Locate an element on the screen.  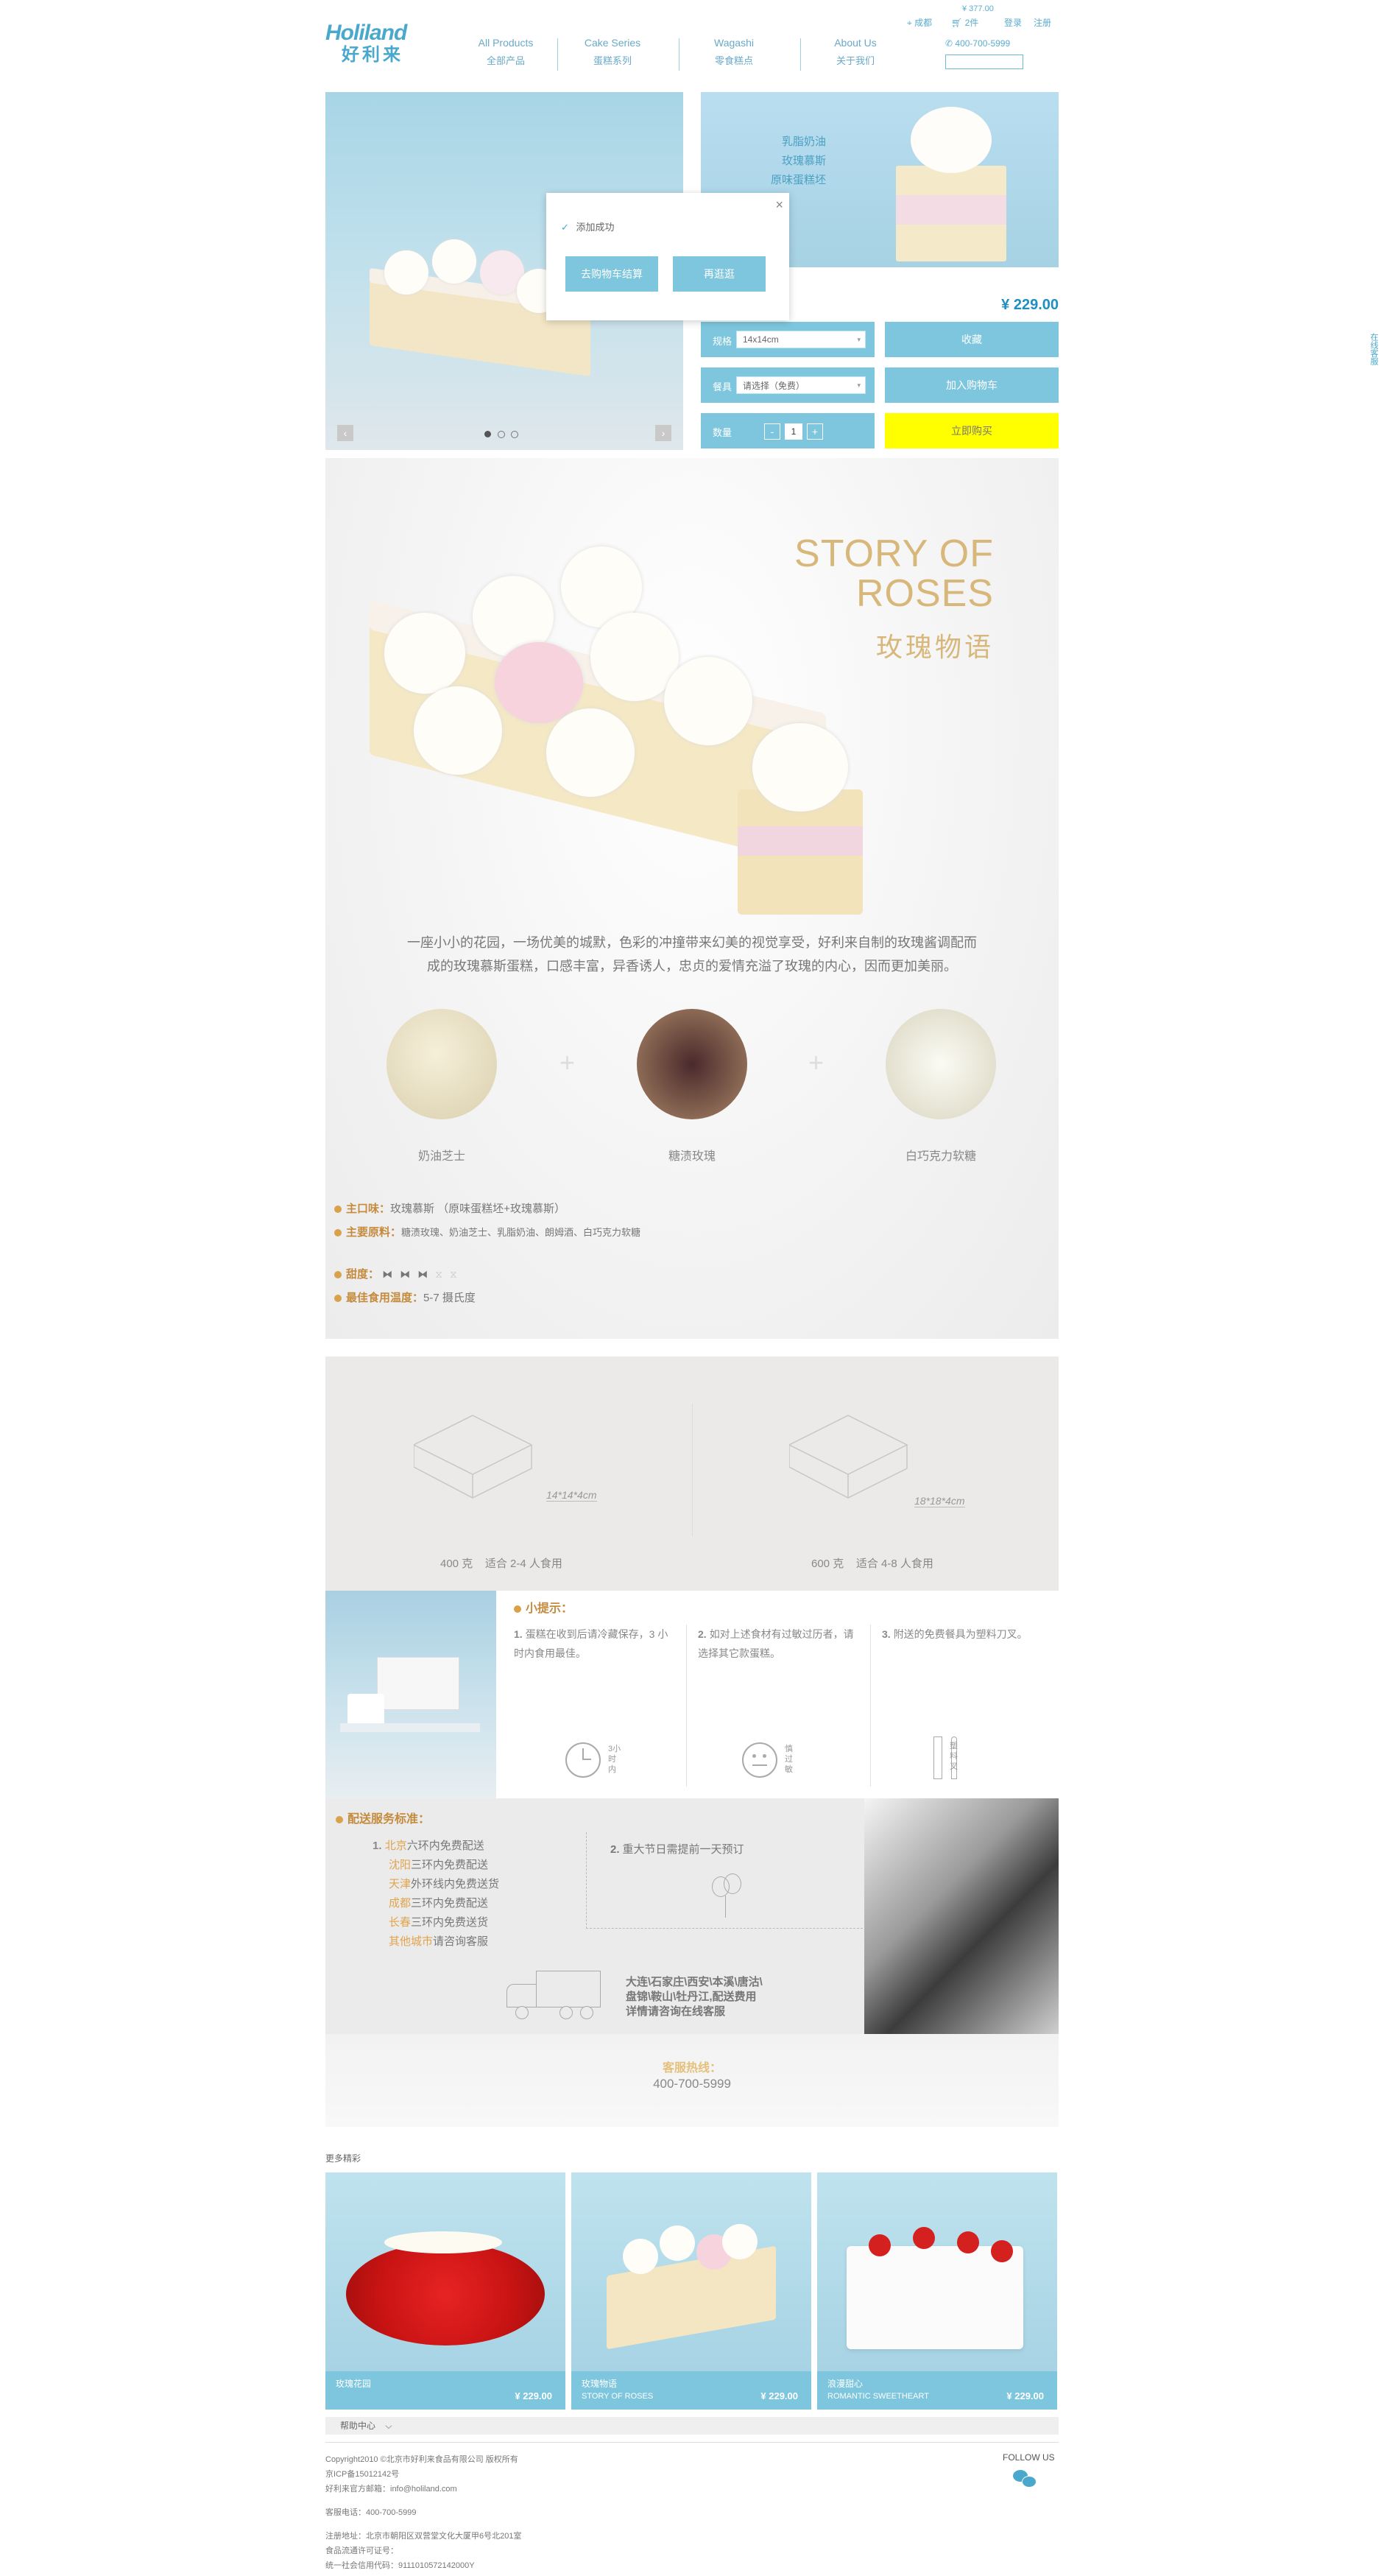
cart-link: 🛒︎ 2件 is located at coordinates (964, 22).